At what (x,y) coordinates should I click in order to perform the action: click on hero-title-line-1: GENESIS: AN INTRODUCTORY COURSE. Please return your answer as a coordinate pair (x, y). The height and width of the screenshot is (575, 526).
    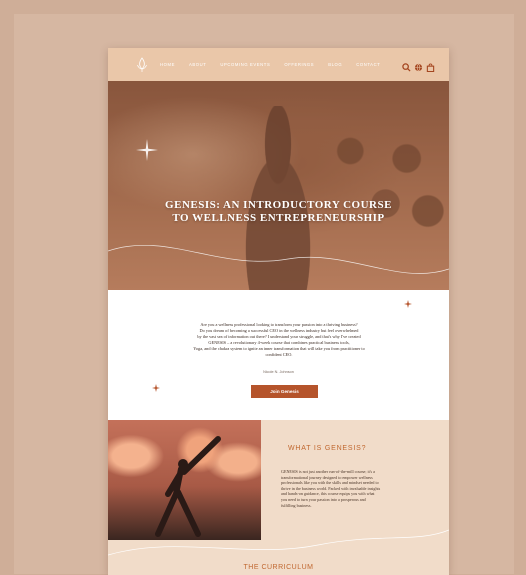
    Looking at the image, I should click on (278, 205).